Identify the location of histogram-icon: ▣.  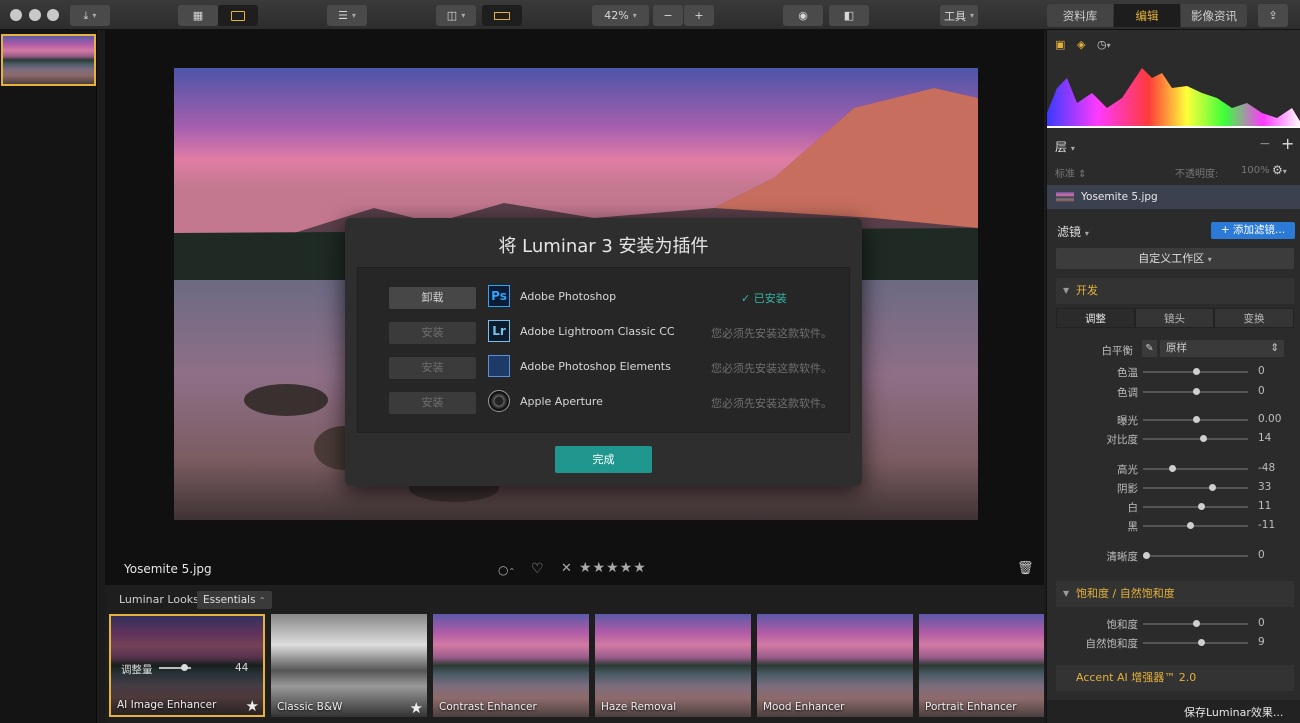
(1060, 44).